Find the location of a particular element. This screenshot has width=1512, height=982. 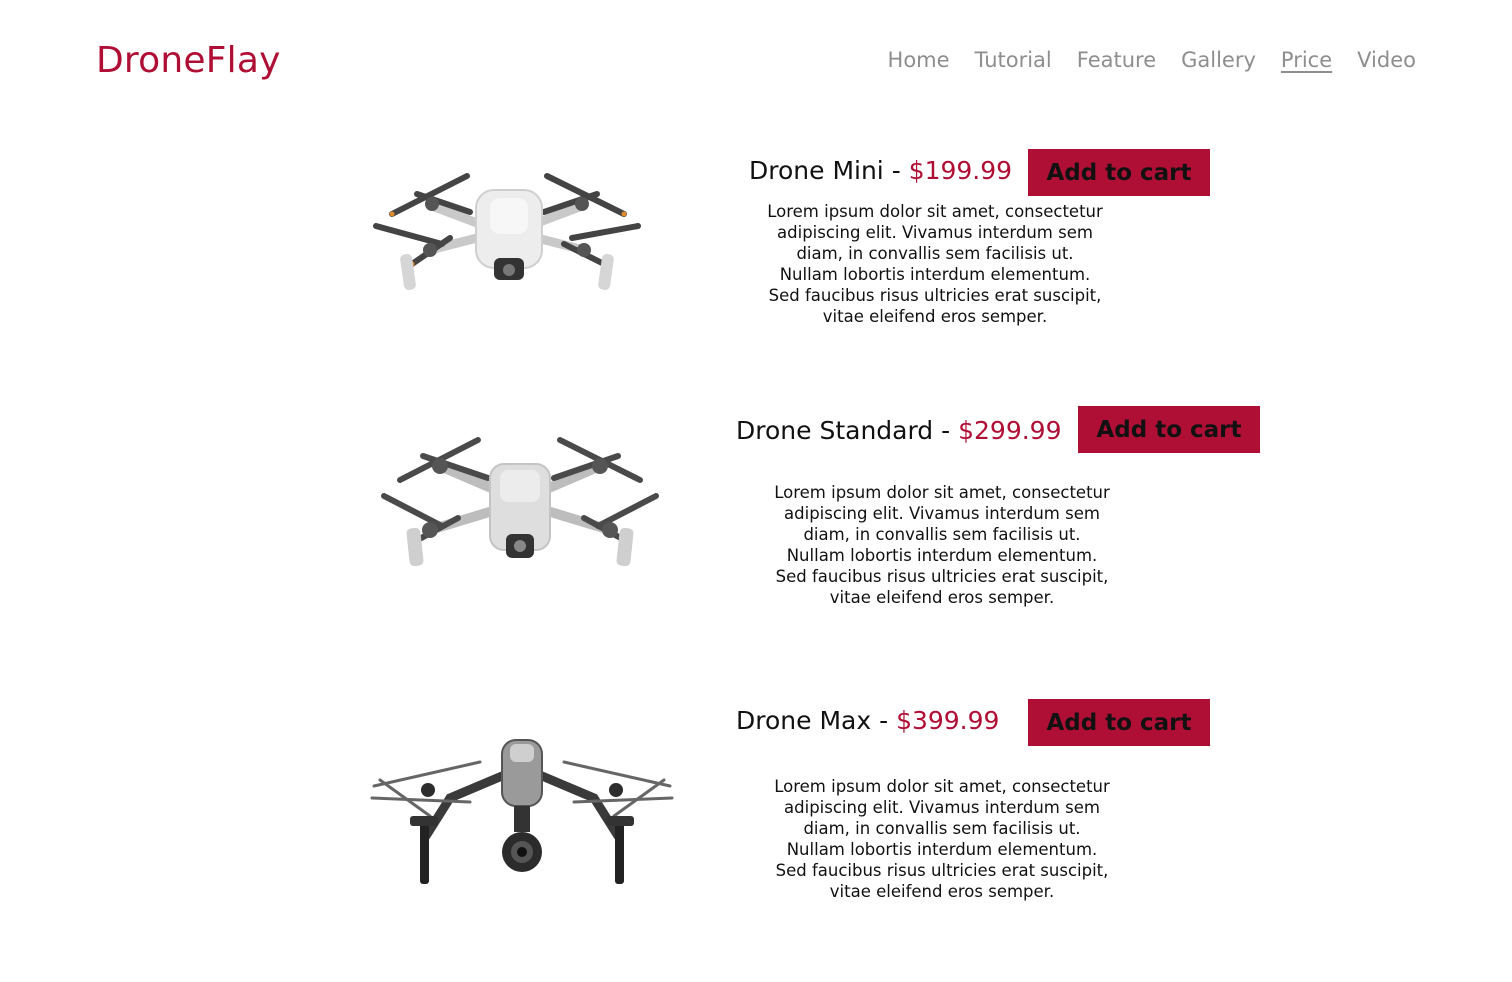

drone-mini-icon is located at coordinates (507, 232).